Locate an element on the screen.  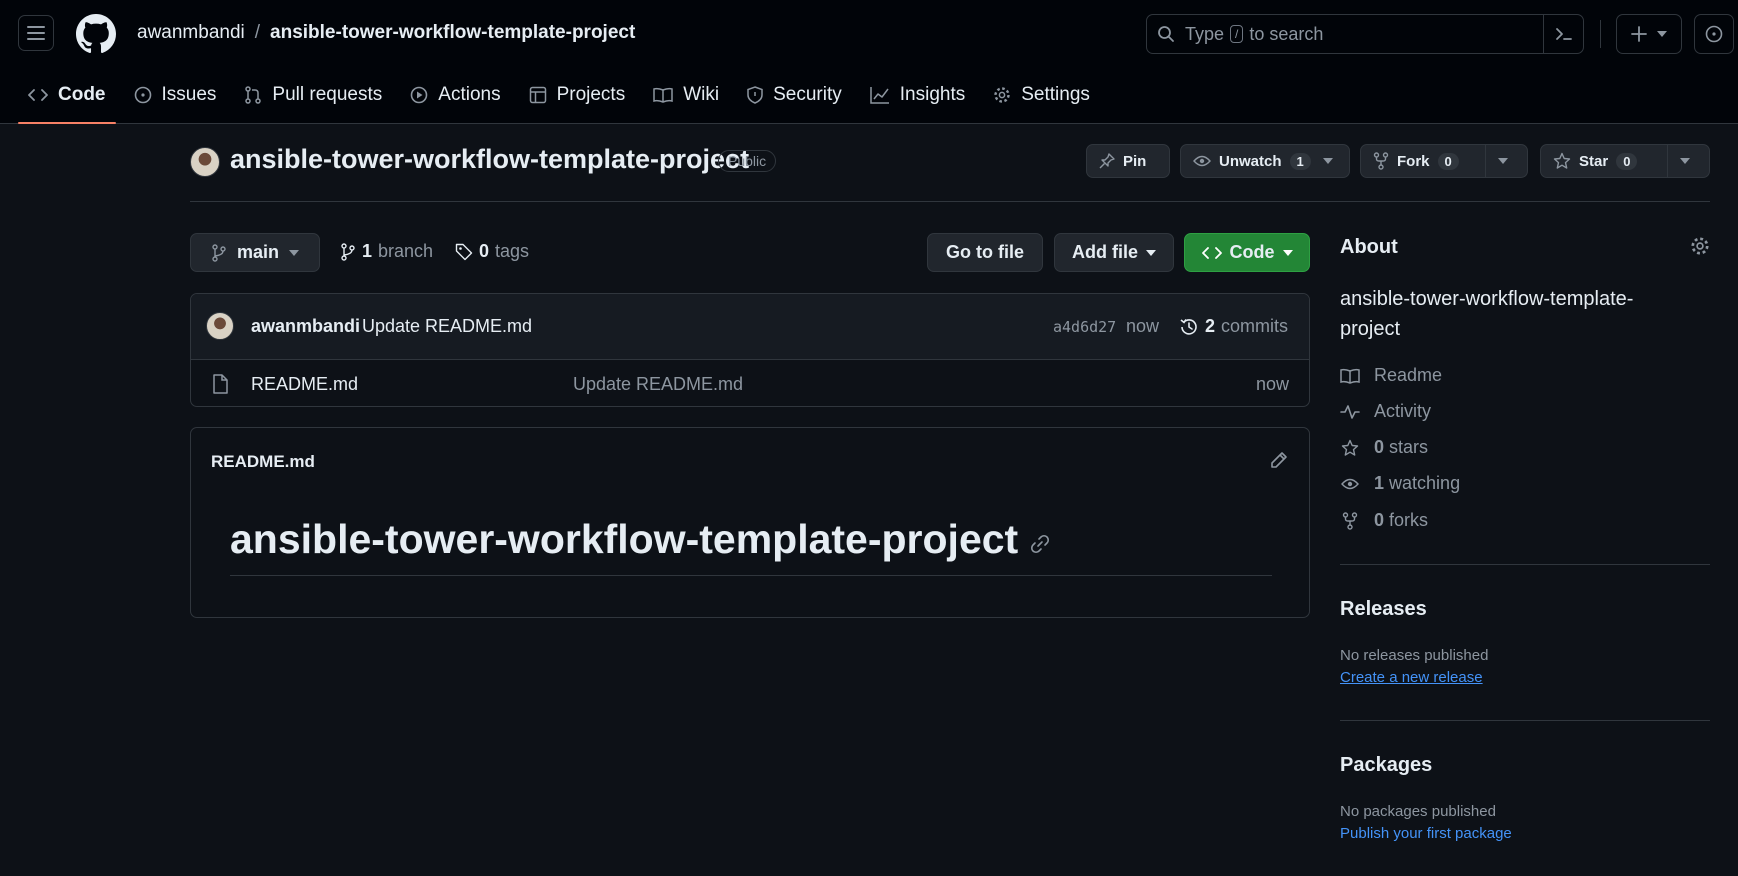
search-shortcut-key: / is located at coordinates (1237, 34).